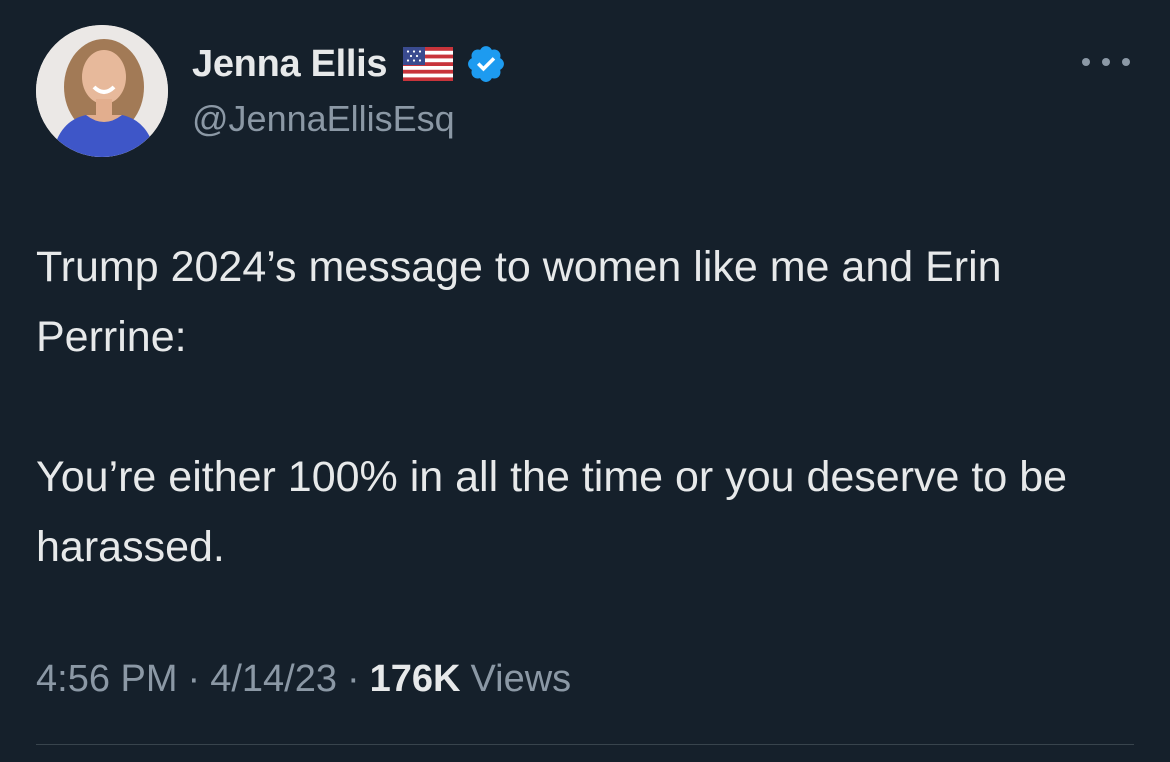 The width and height of the screenshot is (1170, 762). I want to click on views-label: Views, so click(521, 679).